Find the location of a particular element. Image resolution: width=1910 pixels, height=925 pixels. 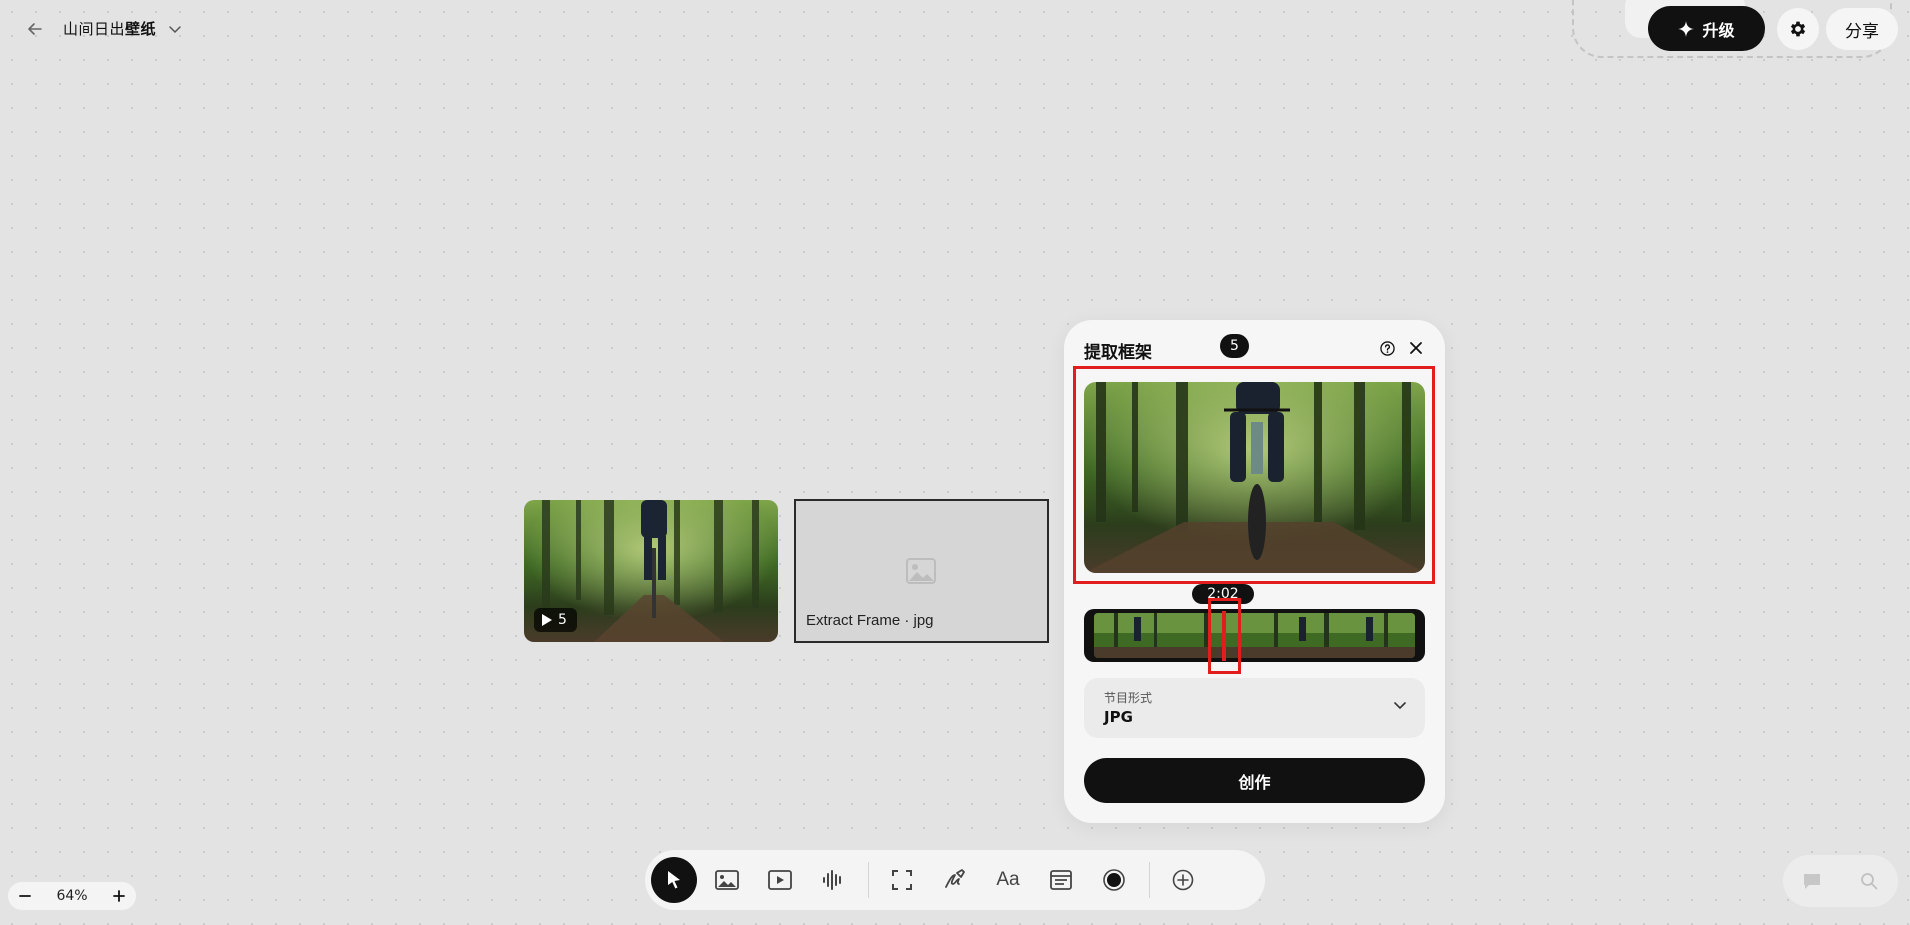

image-icon is located at coordinates (727, 880).